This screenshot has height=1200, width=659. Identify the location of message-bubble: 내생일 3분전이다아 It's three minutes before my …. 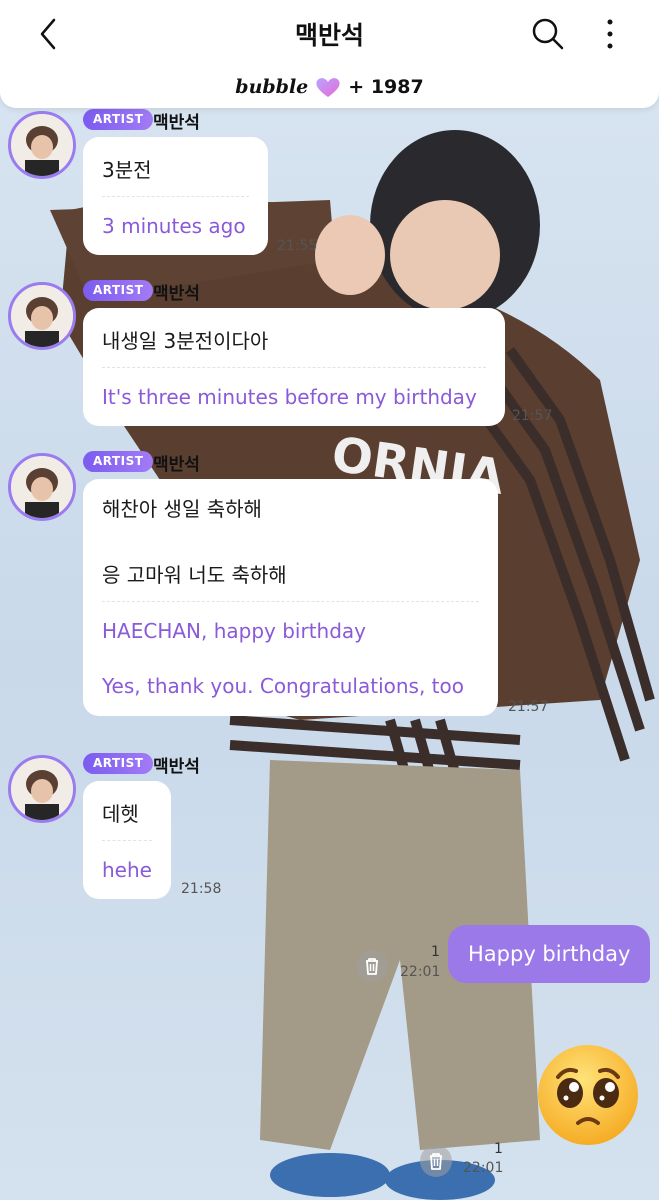
(294, 367).